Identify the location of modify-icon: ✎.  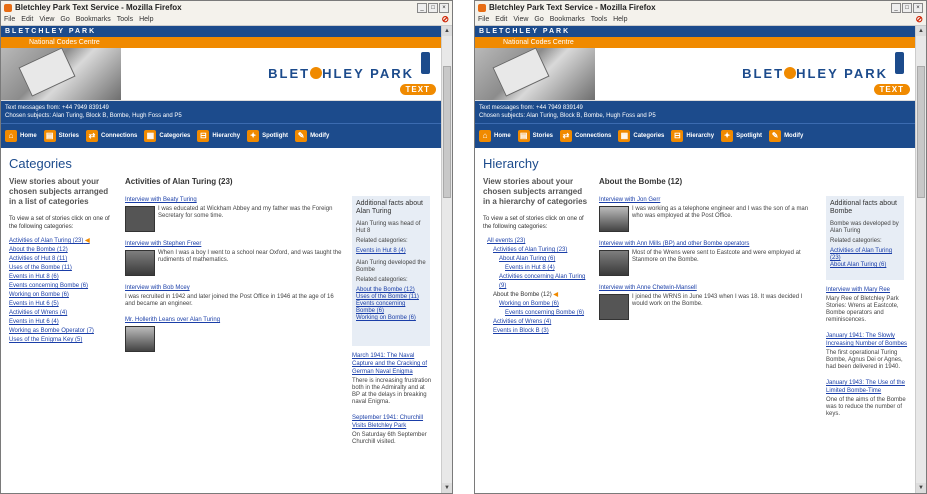
(301, 136).